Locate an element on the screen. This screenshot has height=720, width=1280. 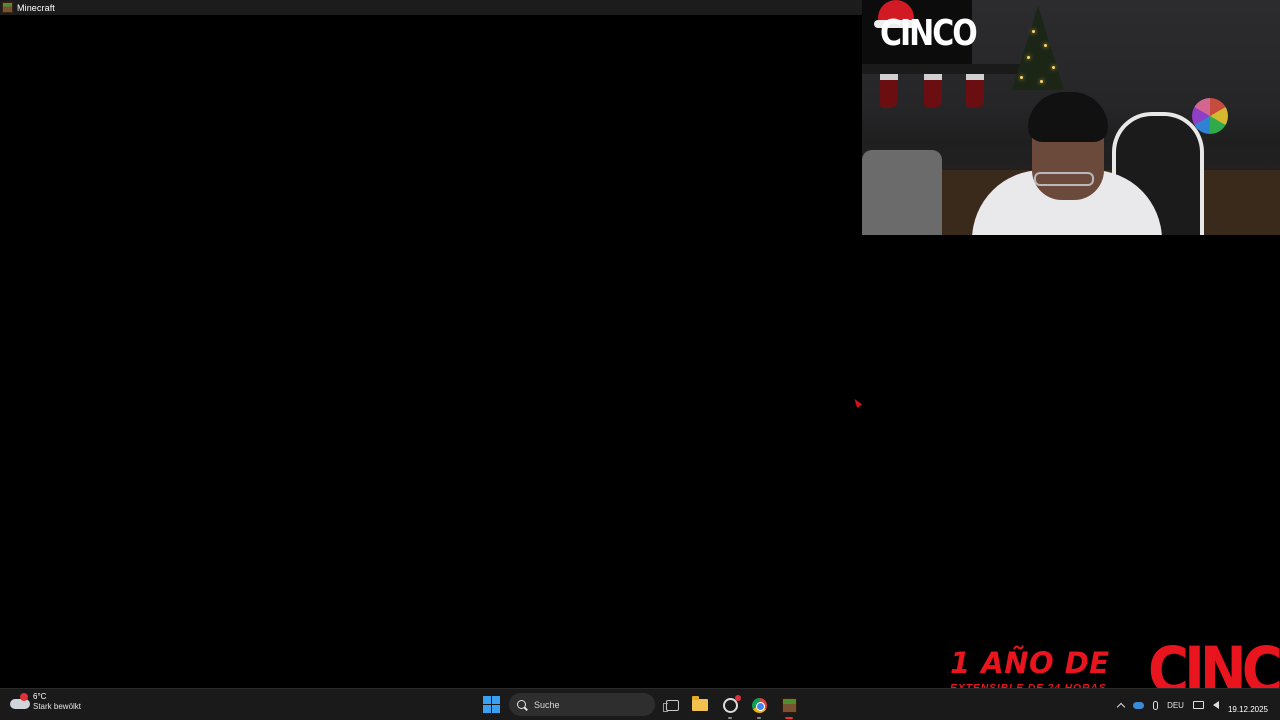
display-tray is located at coordinates (1198, 705).